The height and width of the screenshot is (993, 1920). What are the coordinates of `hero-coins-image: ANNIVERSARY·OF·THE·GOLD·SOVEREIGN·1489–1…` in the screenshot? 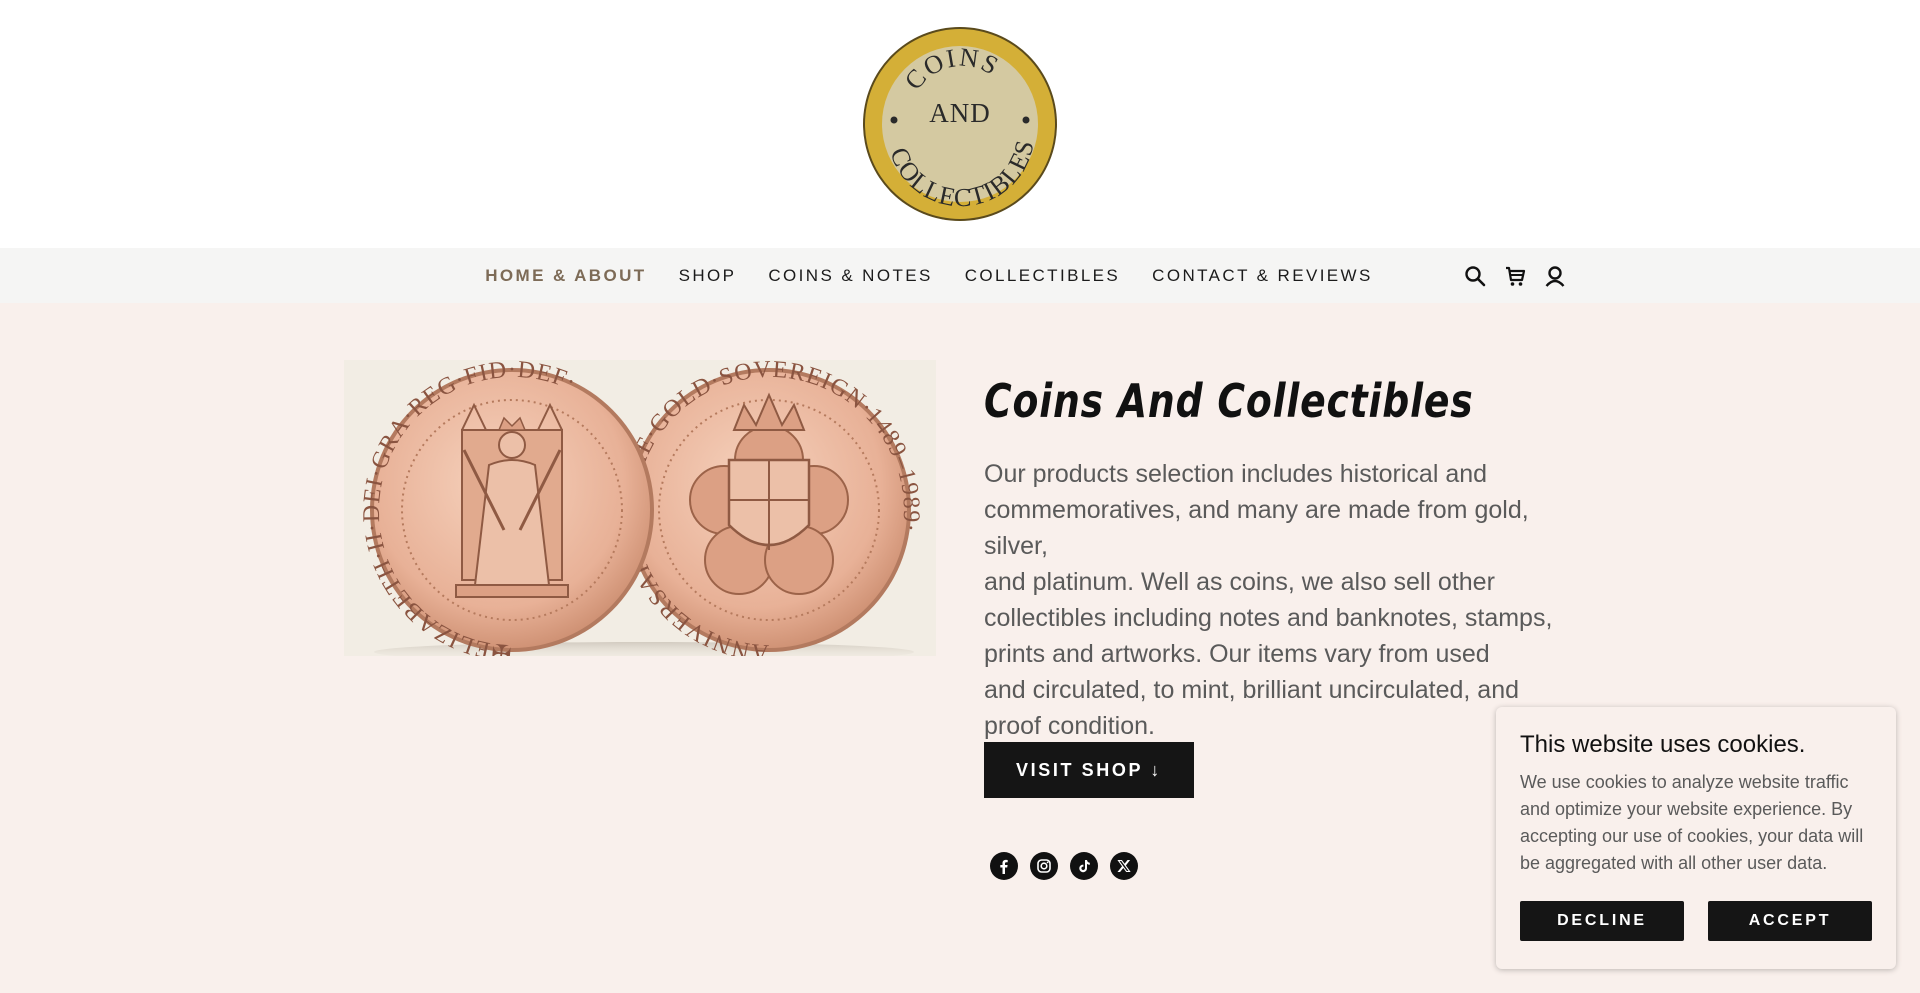 It's located at (640, 508).